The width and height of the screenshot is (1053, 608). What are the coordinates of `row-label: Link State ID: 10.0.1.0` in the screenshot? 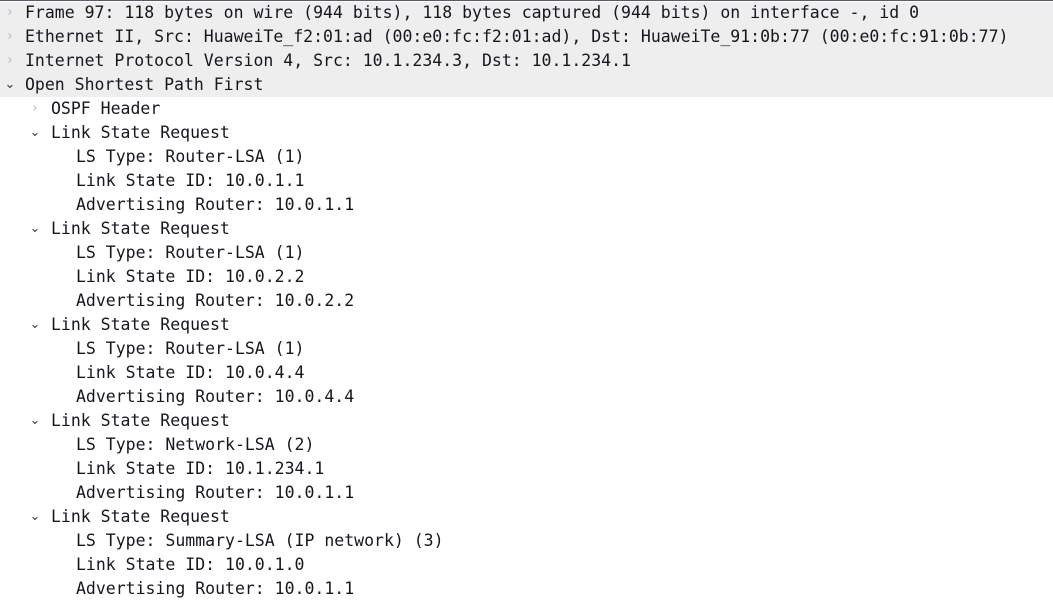 It's located at (190, 564).